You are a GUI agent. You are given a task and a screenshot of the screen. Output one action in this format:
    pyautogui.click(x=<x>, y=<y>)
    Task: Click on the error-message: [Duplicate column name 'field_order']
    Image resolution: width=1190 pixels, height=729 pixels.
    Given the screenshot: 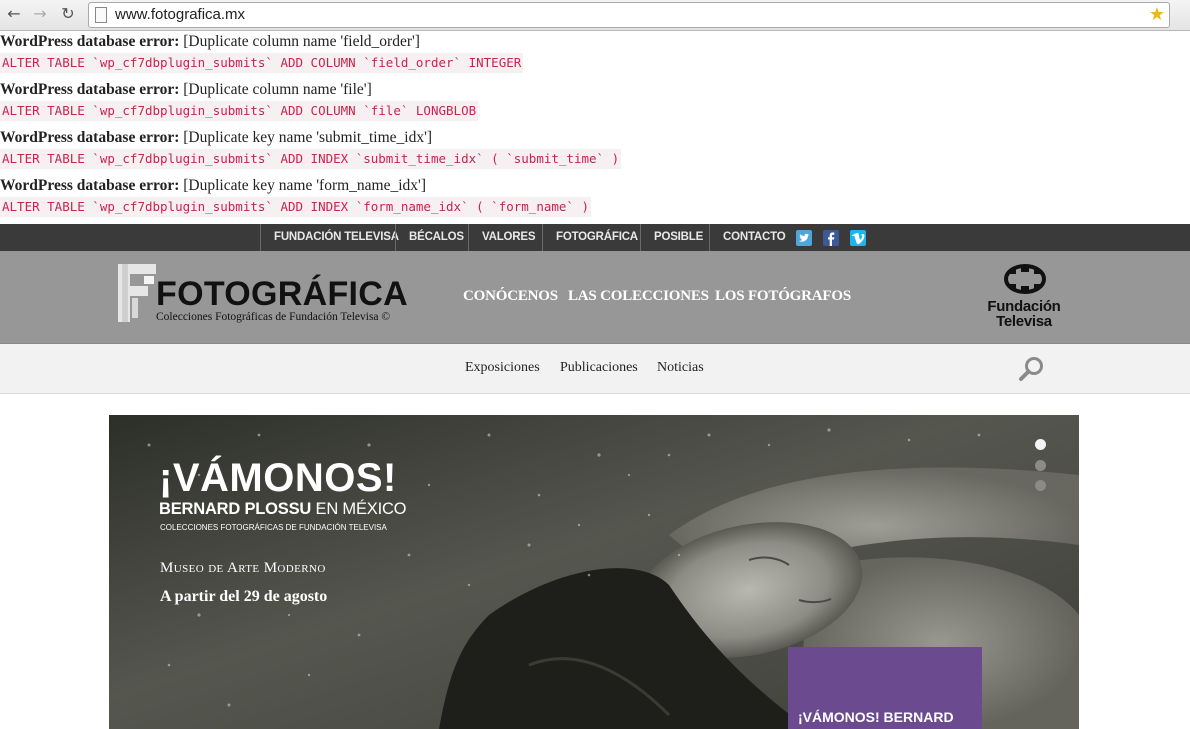 What is the action you would take?
    pyautogui.click(x=301, y=41)
    